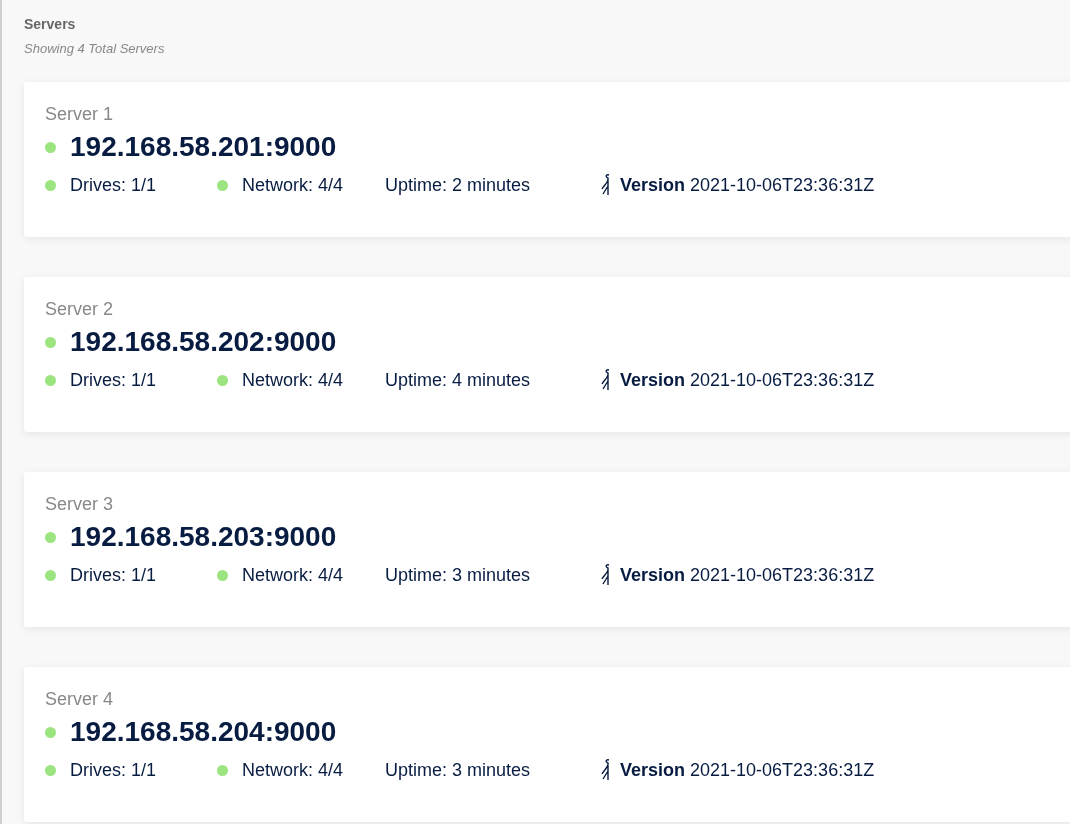  Describe the element at coordinates (458, 380) in the screenshot. I see `uptime: Uptime: 4 minutes` at that location.